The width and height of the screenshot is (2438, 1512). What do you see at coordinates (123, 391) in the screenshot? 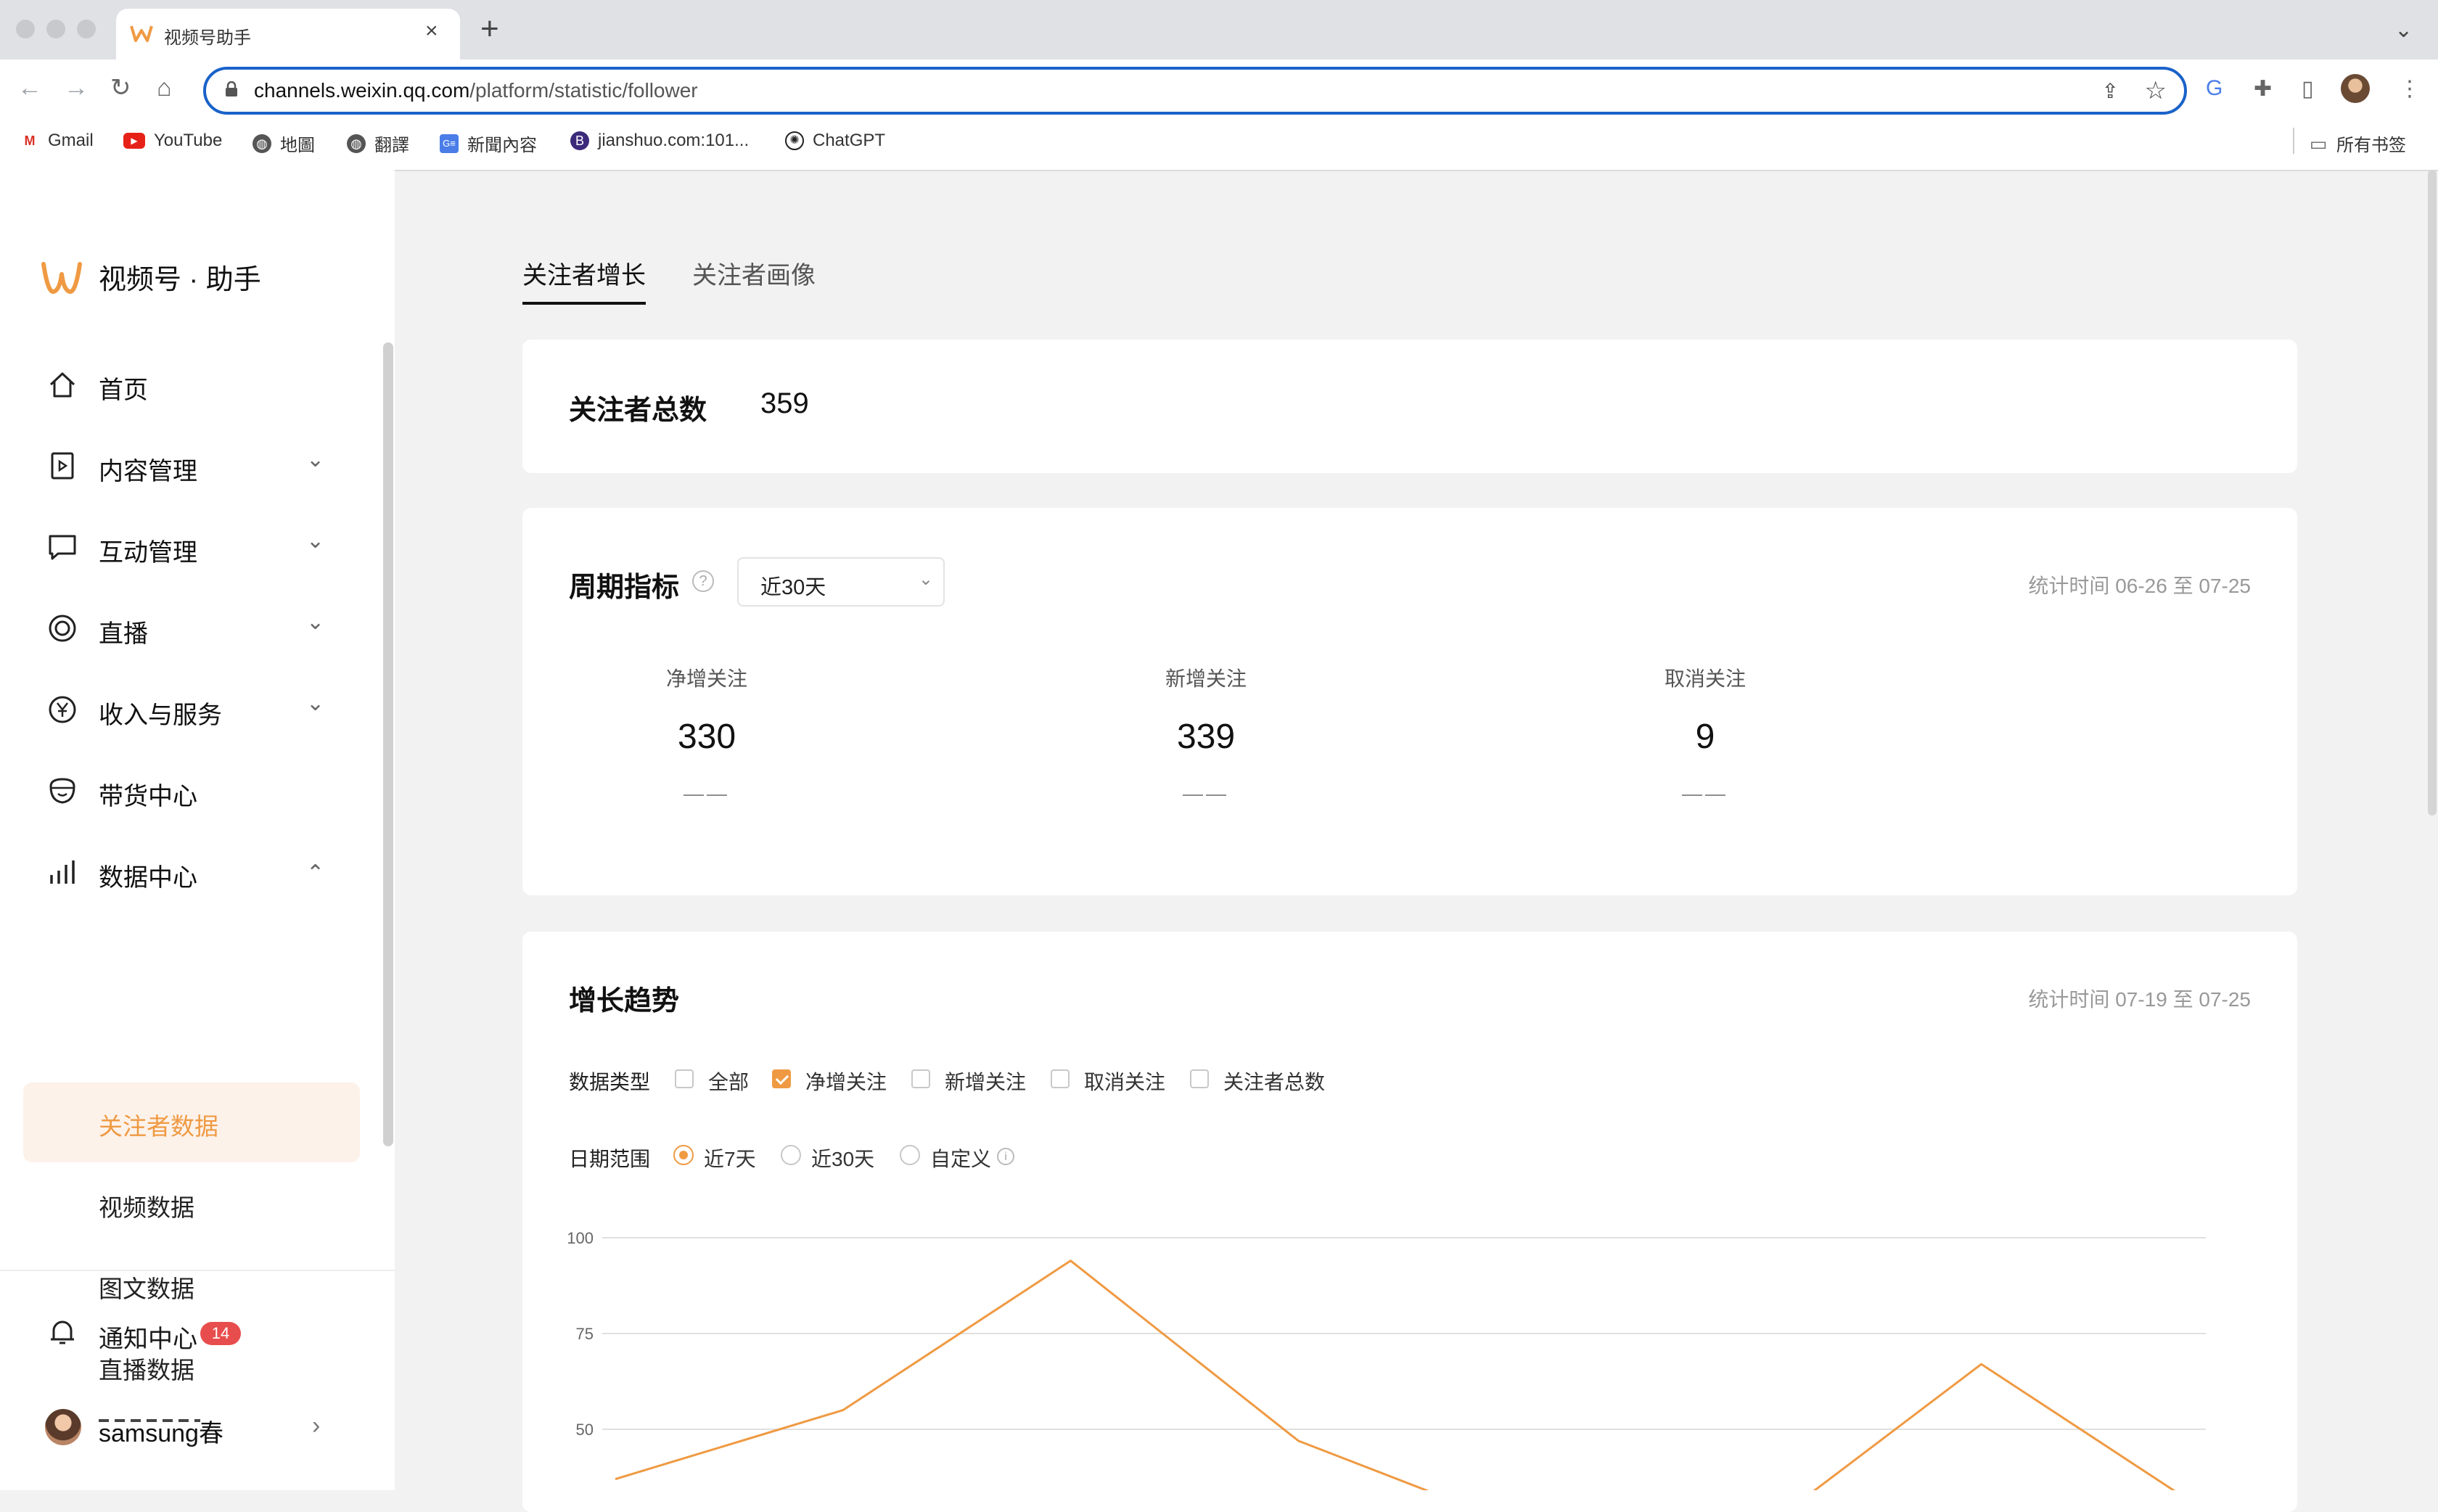
I see `sidebar-item-label: 首页` at bounding box center [123, 391].